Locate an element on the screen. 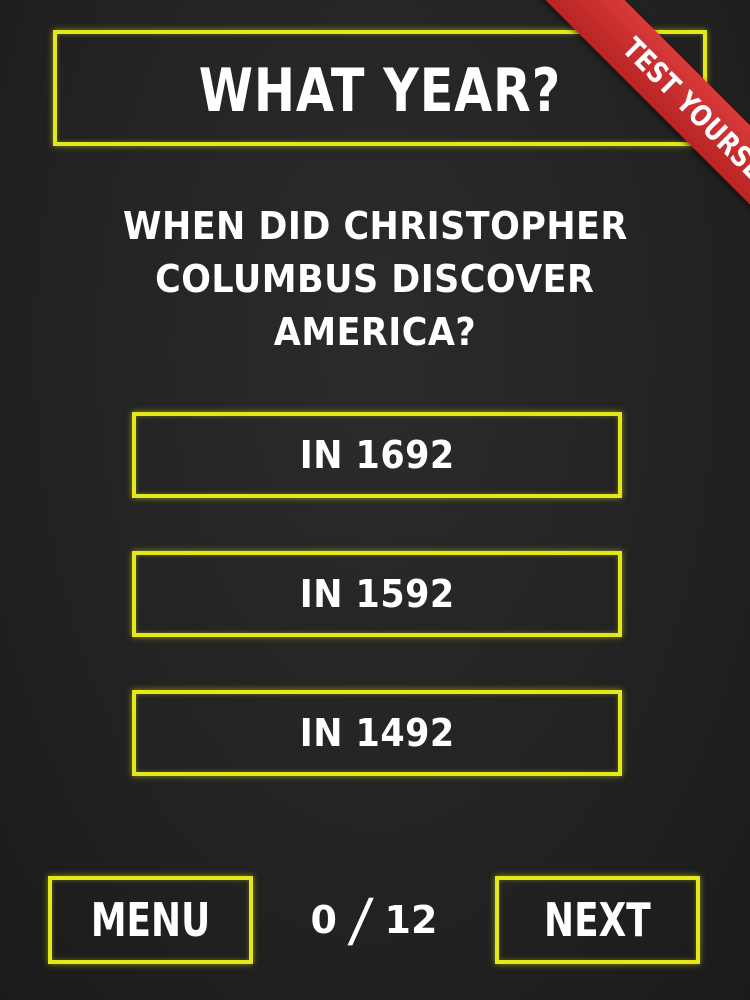  progress-counter: 0 / 12 is located at coordinates (374, 920).